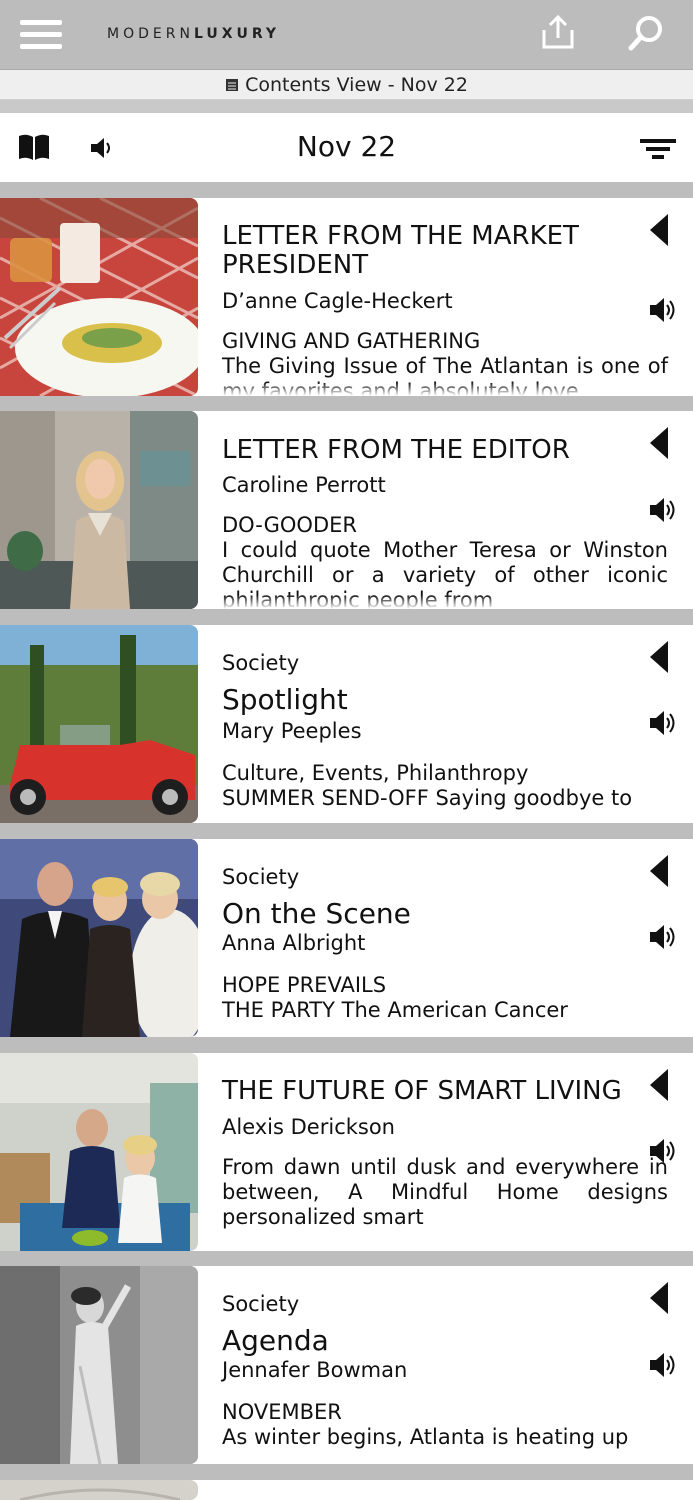  What do you see at coordinates (427, 798) in the screenshot?
I see `article-excerpt: SUMMER SEND-OFF Saying goodbye to` at bounding box center [427, 798].